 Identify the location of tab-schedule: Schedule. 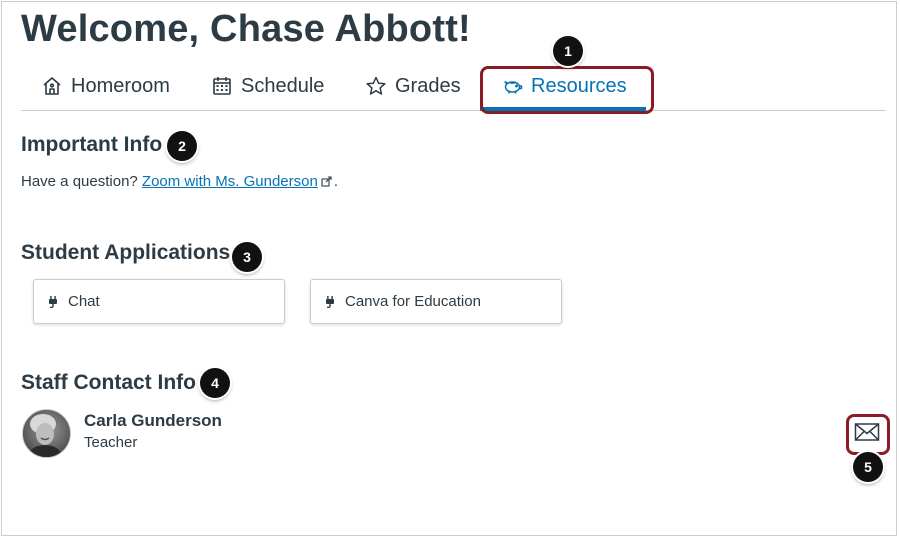
(267, 86).